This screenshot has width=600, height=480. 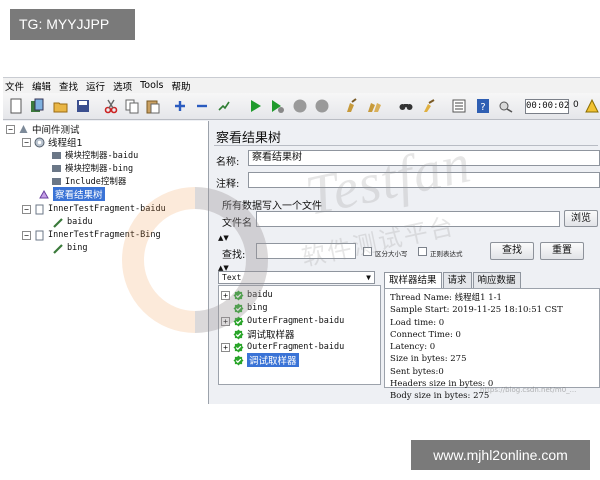 What do you see at coordinates (52, 142) in the screenshot?
I see `tree-node-thread-group: − 线程组1` at bounding box center [52, 142].